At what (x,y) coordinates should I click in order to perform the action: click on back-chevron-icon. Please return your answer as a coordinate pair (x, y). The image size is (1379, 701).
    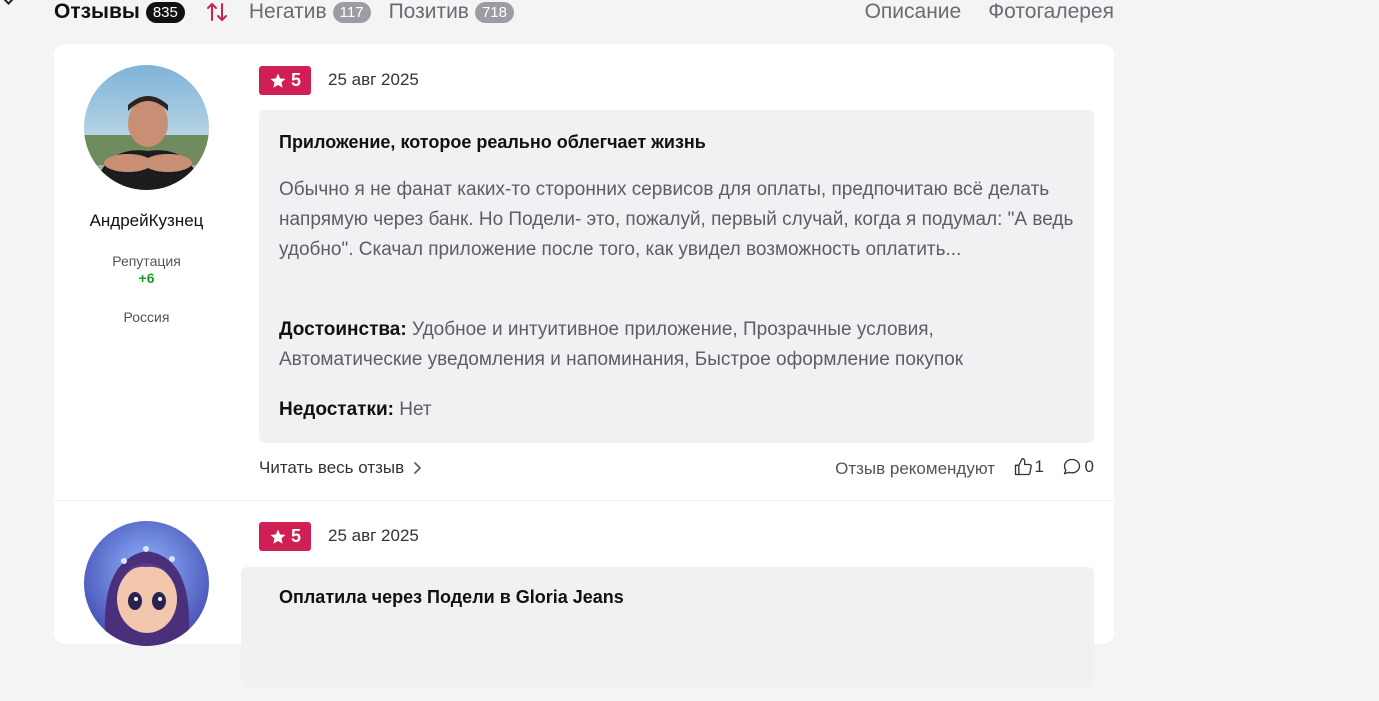
    Looking at the image, I should click on (7, 5).